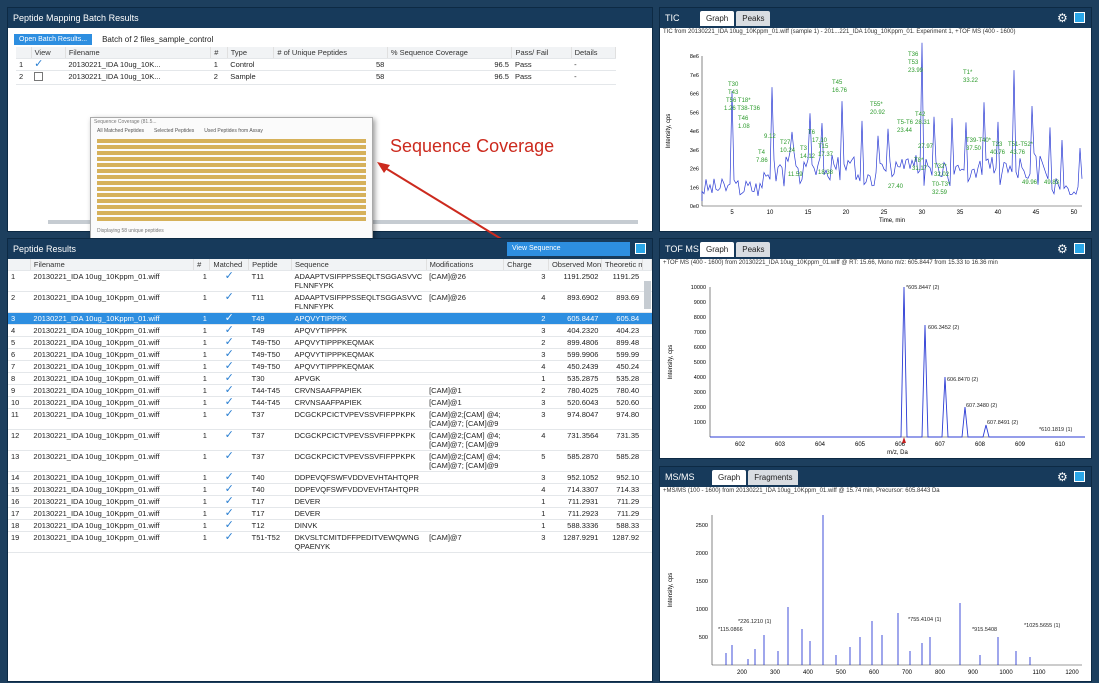  What do you see at coordinates (1036, 213) in the screenshot?
I see `x-tick-label: 45` at bounding box center [1036, 213].